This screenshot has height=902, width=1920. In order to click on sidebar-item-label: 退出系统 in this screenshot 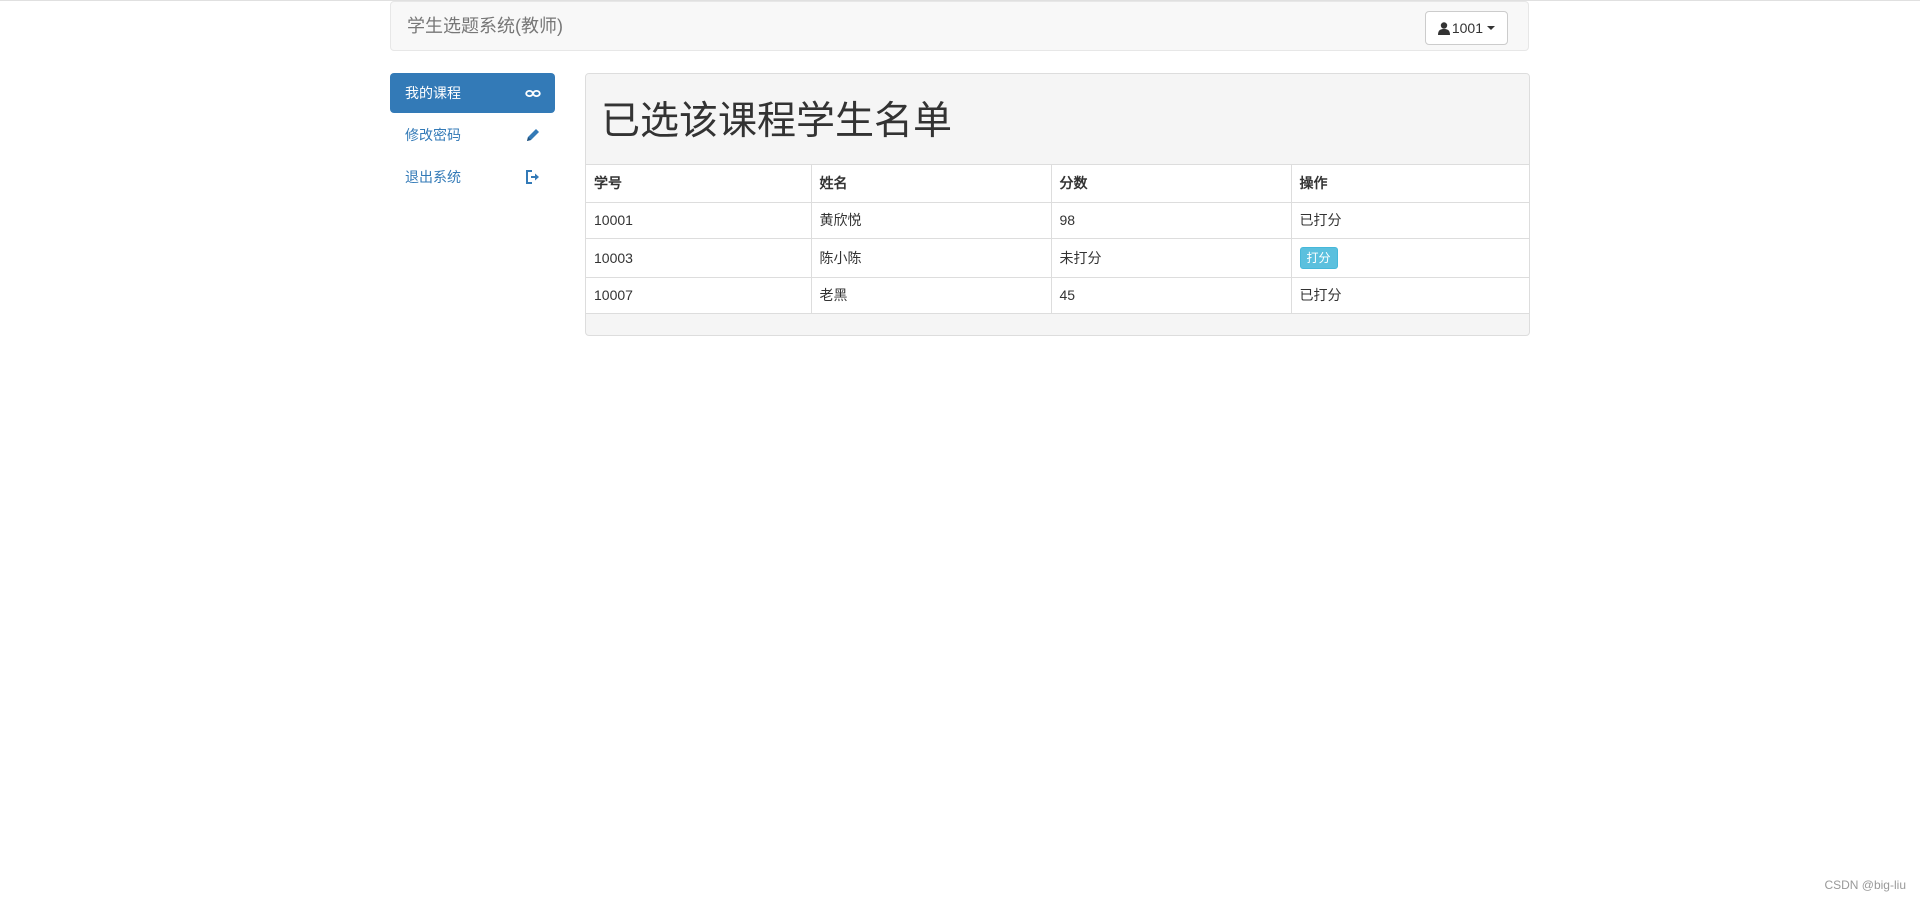, I will do `click(433, 177)`.